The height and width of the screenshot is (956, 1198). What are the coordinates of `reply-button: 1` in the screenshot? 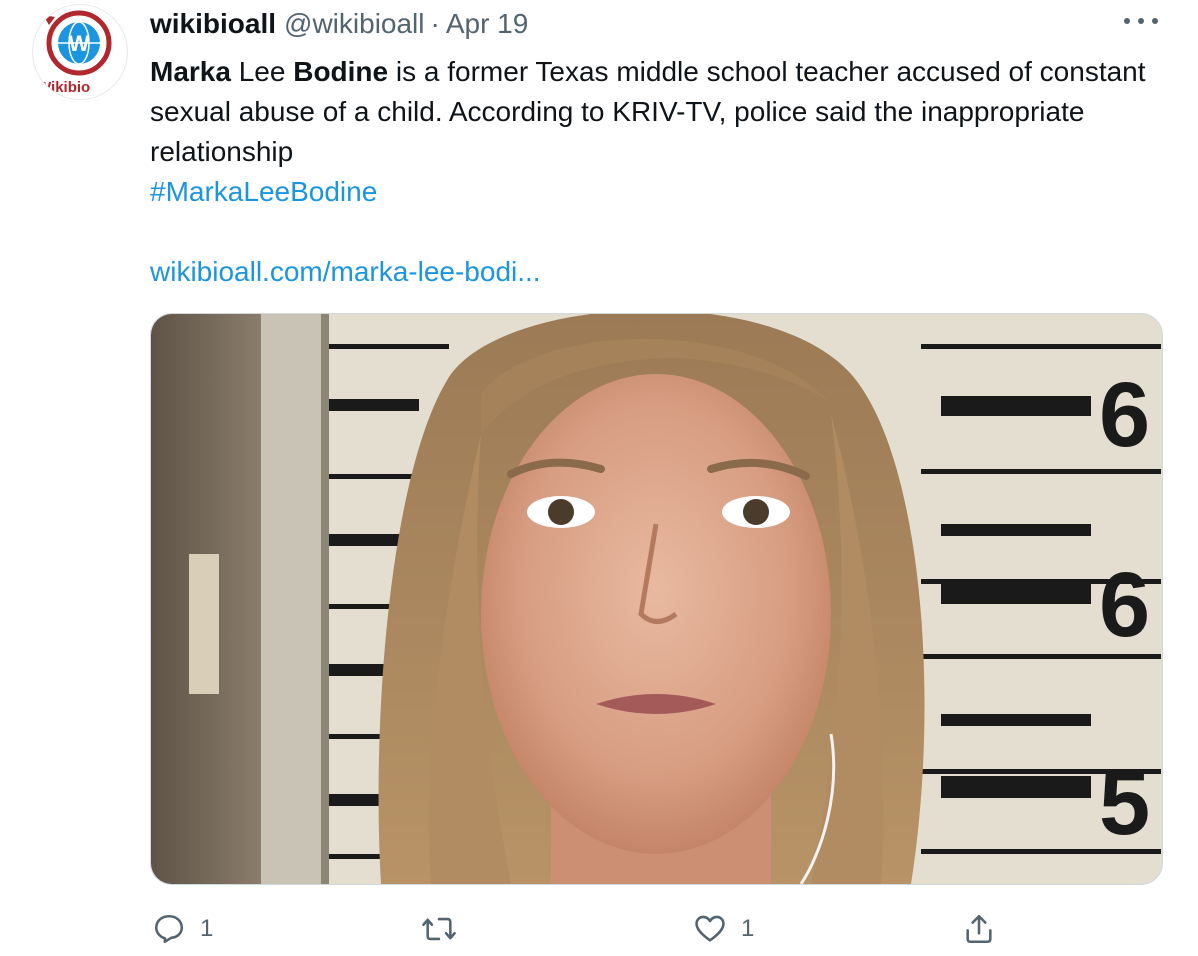 It's located at (182, 929).